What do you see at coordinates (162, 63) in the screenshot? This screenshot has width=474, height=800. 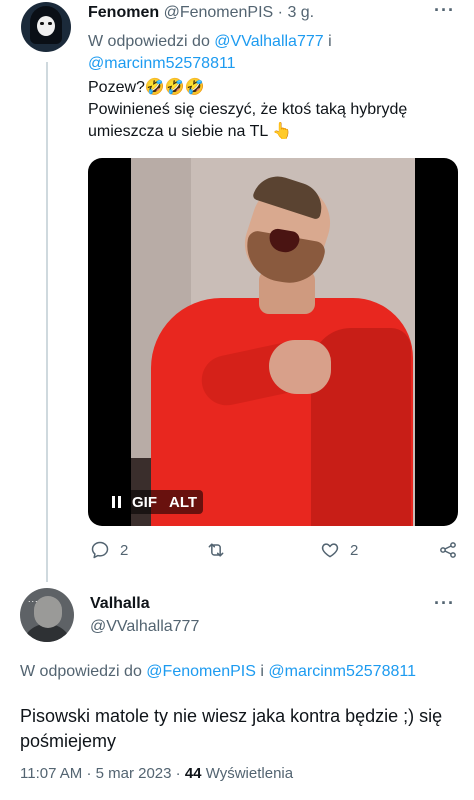 I see `tweet1-reply-user2: @marcinm52578811` at bounding box center [162, 63].